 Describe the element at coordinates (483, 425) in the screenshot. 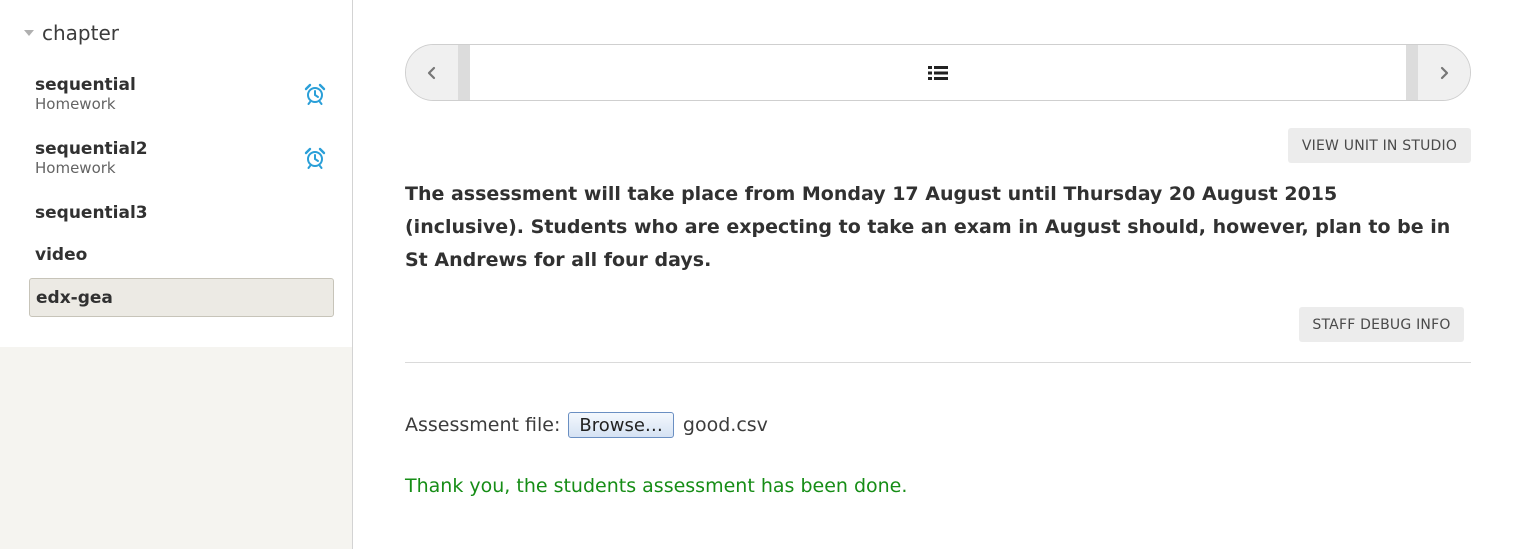

I see `assessment-file-label: Assessment file:` at that location.